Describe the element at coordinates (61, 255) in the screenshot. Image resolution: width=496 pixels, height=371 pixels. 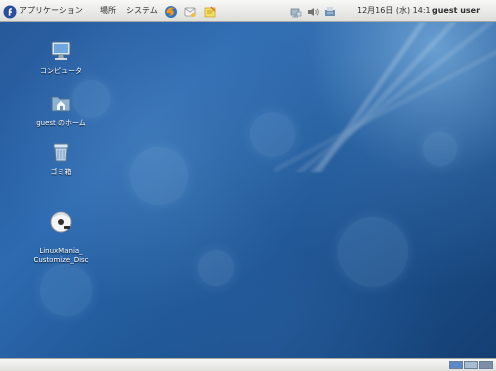
I see `desktop-icon-label: LinuxMania_ Customize_Disc` at that location.